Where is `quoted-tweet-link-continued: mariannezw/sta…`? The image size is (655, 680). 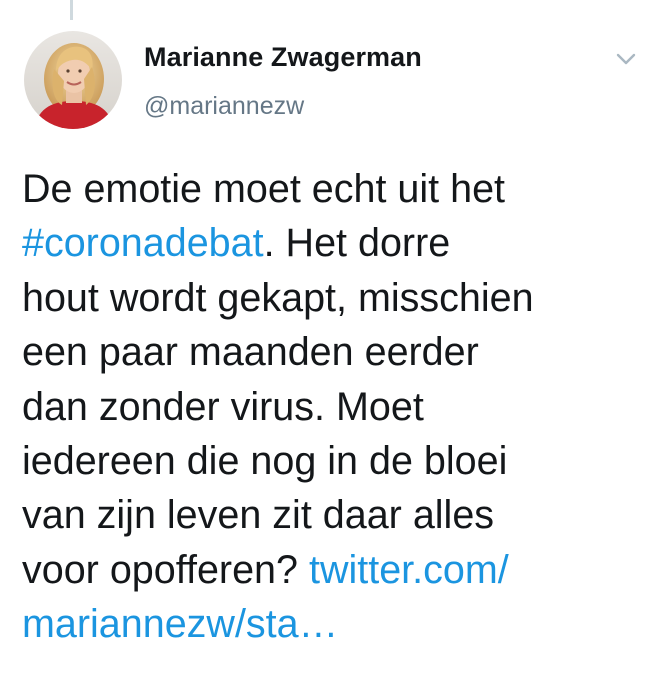 quoted-tweet-link-continued: mariannezw/sta… is located at coordinates (180, 624).